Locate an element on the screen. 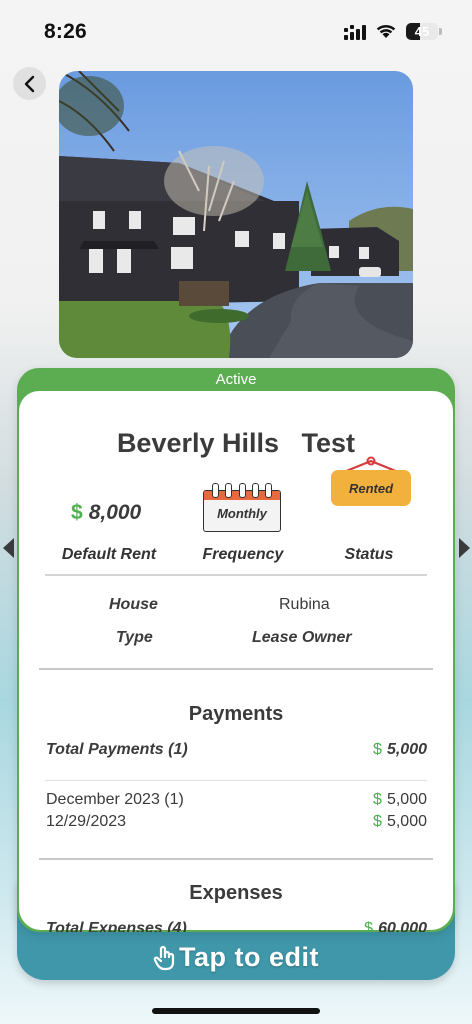 The image size is (472, 1024). payment-month-amount: $5,000 is located at coordinates (400, 800).